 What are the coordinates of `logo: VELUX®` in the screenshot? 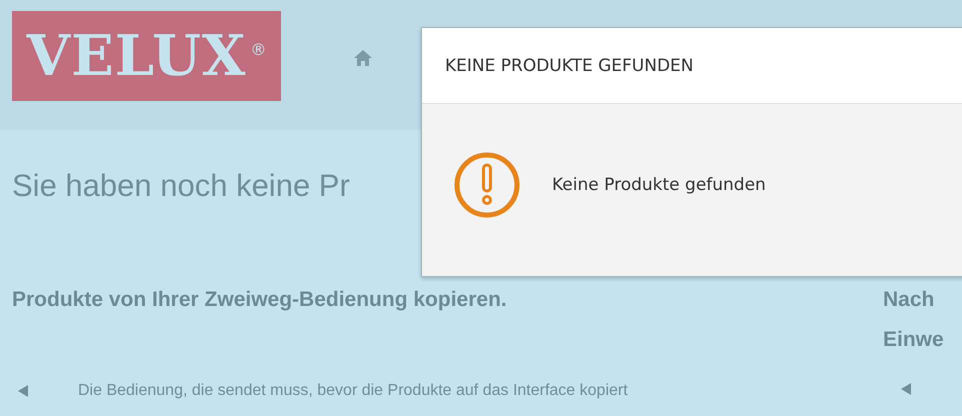 It's located at (146, 56).